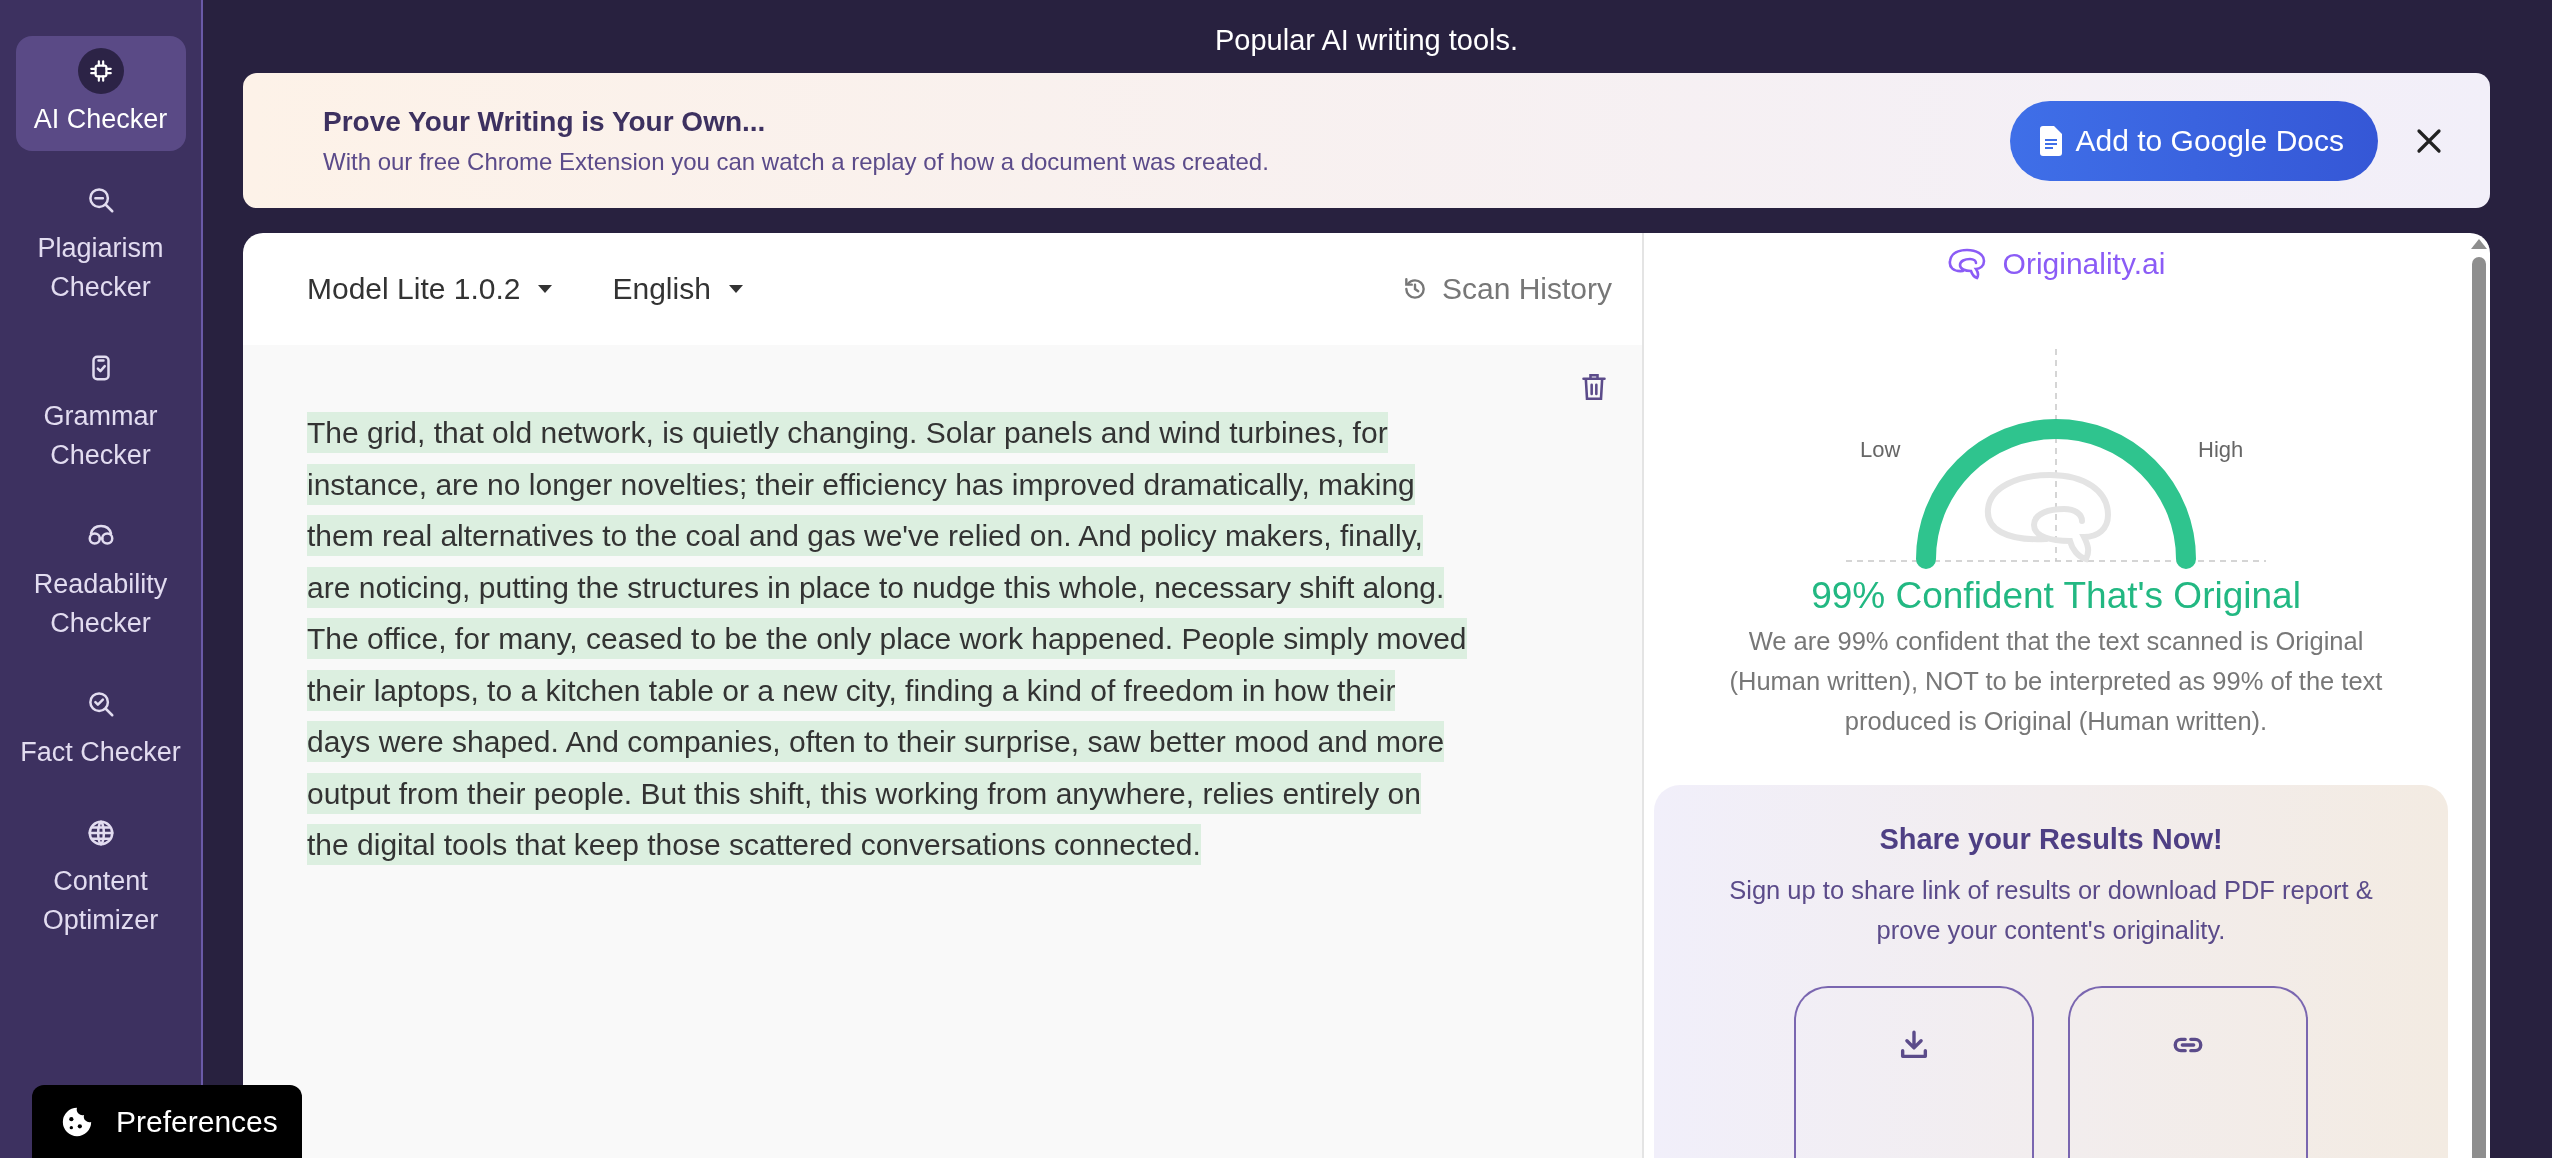  I want to click on document-icon, so click(2050, 140).